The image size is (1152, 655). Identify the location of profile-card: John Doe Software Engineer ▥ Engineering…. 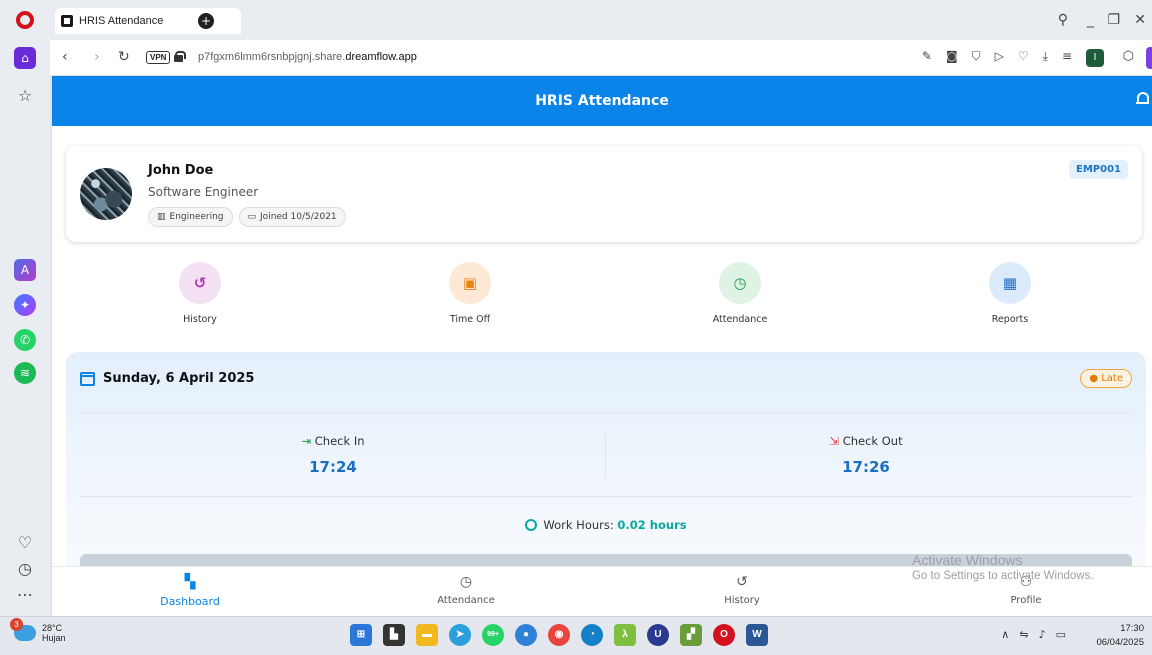
(604, 194).